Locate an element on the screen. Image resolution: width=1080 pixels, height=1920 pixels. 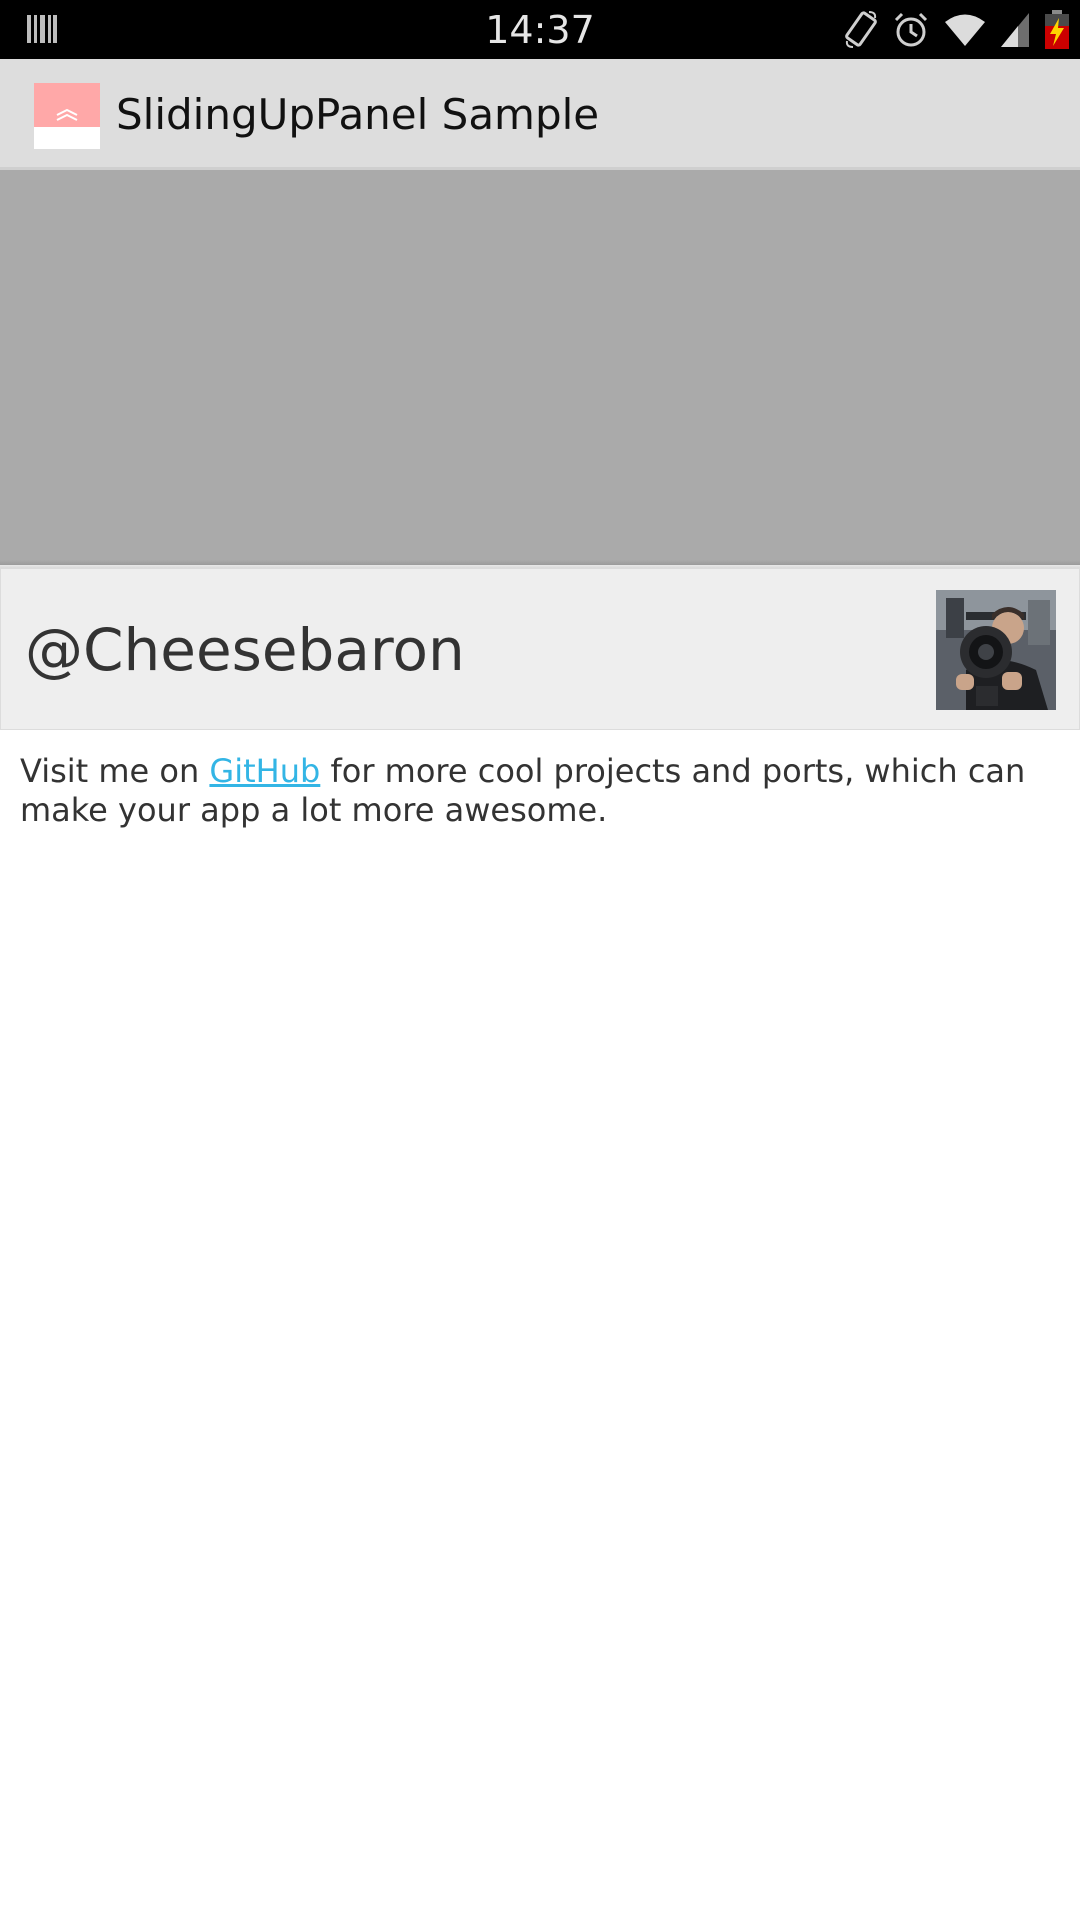
chevron-up-icon is located at coordinates (67, 114).